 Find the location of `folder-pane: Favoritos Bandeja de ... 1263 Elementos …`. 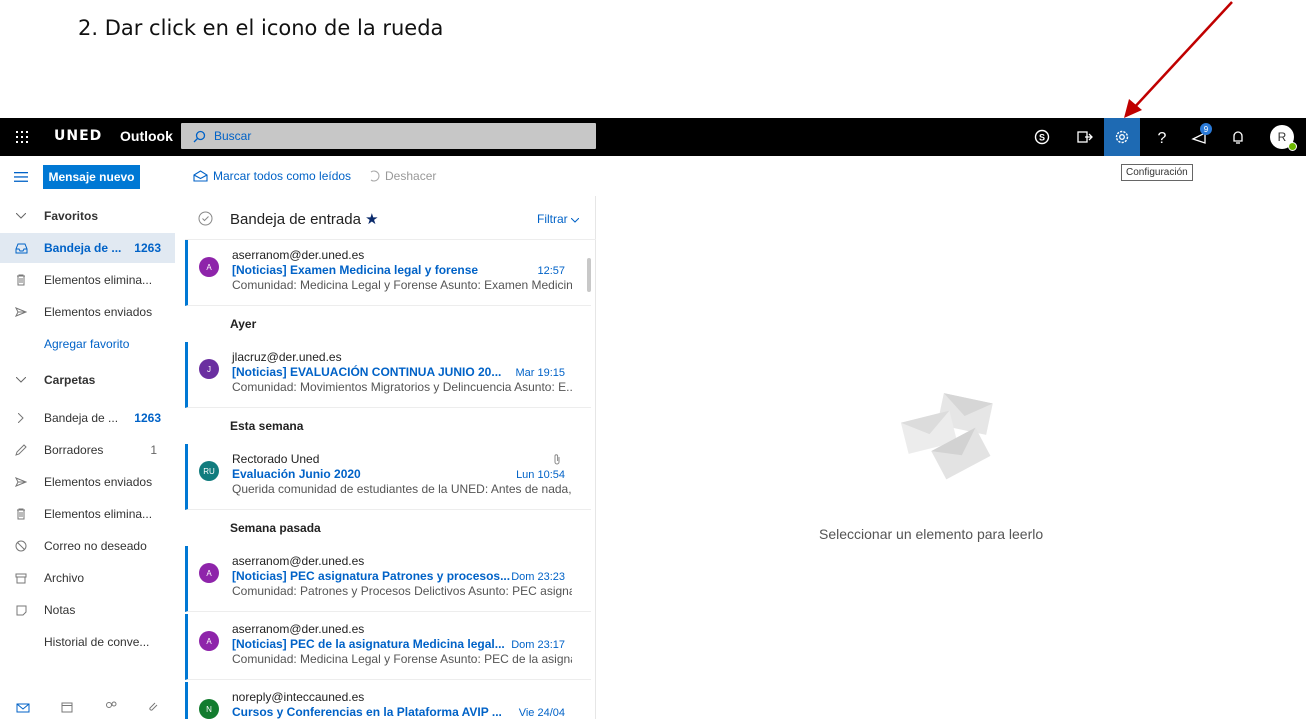

folder-pane: Favoritos Bandeja de ... 1263 Elementos … is located at coordinates (87, 457).